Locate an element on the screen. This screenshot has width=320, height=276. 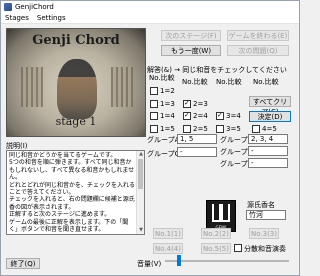
play-no3-button: No.3(3) is located at coordinates (264, 233).